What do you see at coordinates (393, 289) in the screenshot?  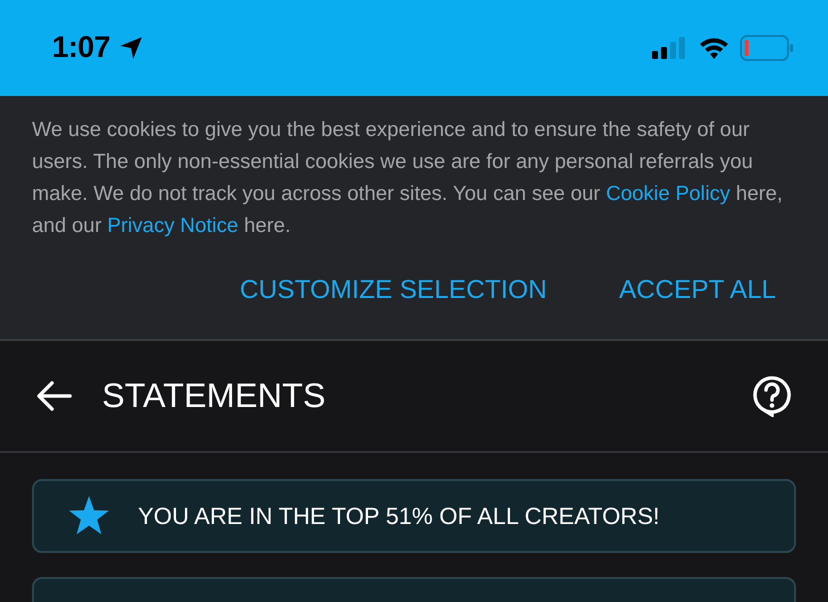 I see `cookie-button: CUSTOMIZE SELECTION` at bounding box center [393, 289].